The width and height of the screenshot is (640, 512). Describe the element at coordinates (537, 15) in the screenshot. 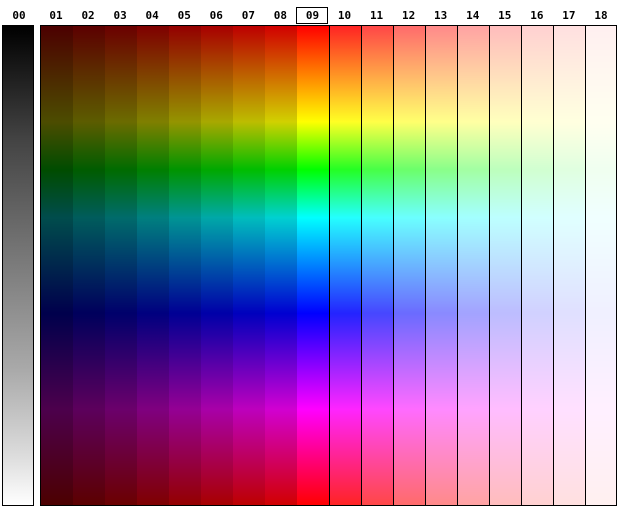

I see `column-label-16: 16` at that location.